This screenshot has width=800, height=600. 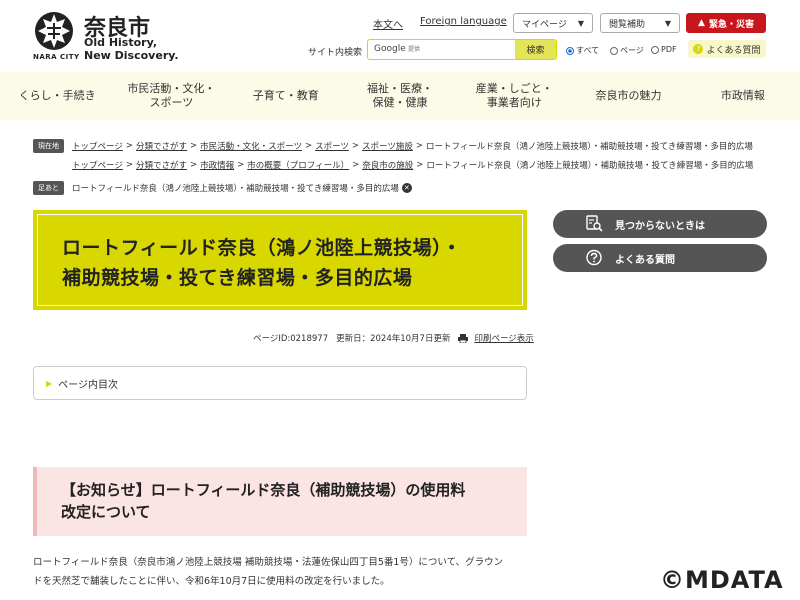 I want to click on faq-sidebar-label: よくある質問, so click(x=645, y=260).